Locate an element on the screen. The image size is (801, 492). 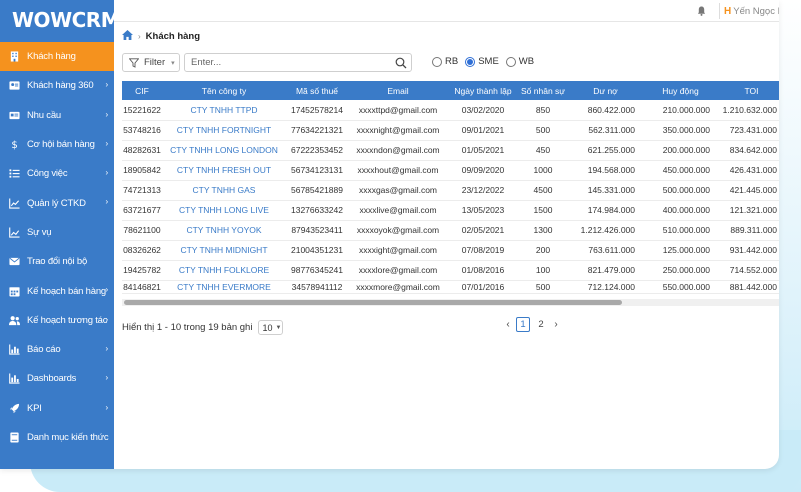
page-2-button: 2 is located at coordinates (541, 324).